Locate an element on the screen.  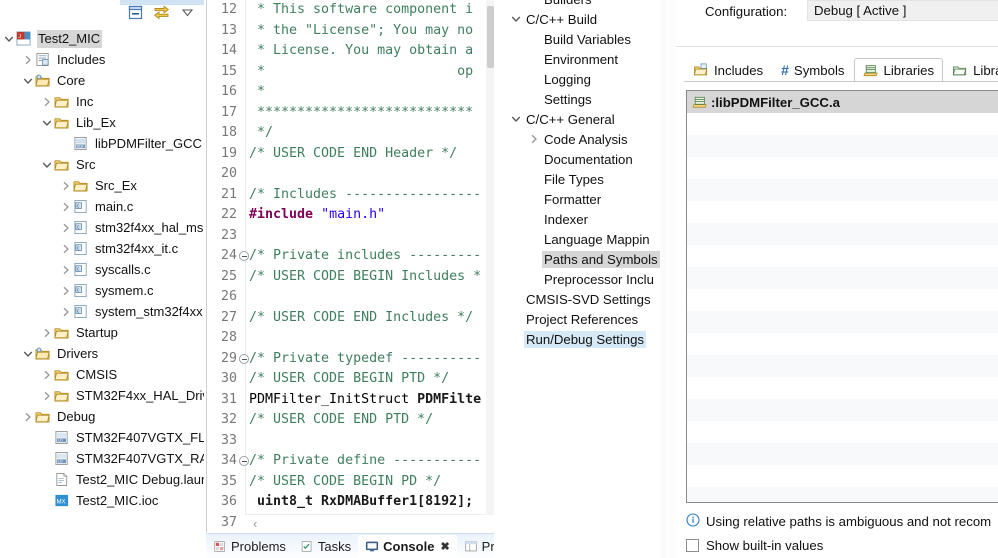
code-line: 28 is located at coordinates (351, 338).